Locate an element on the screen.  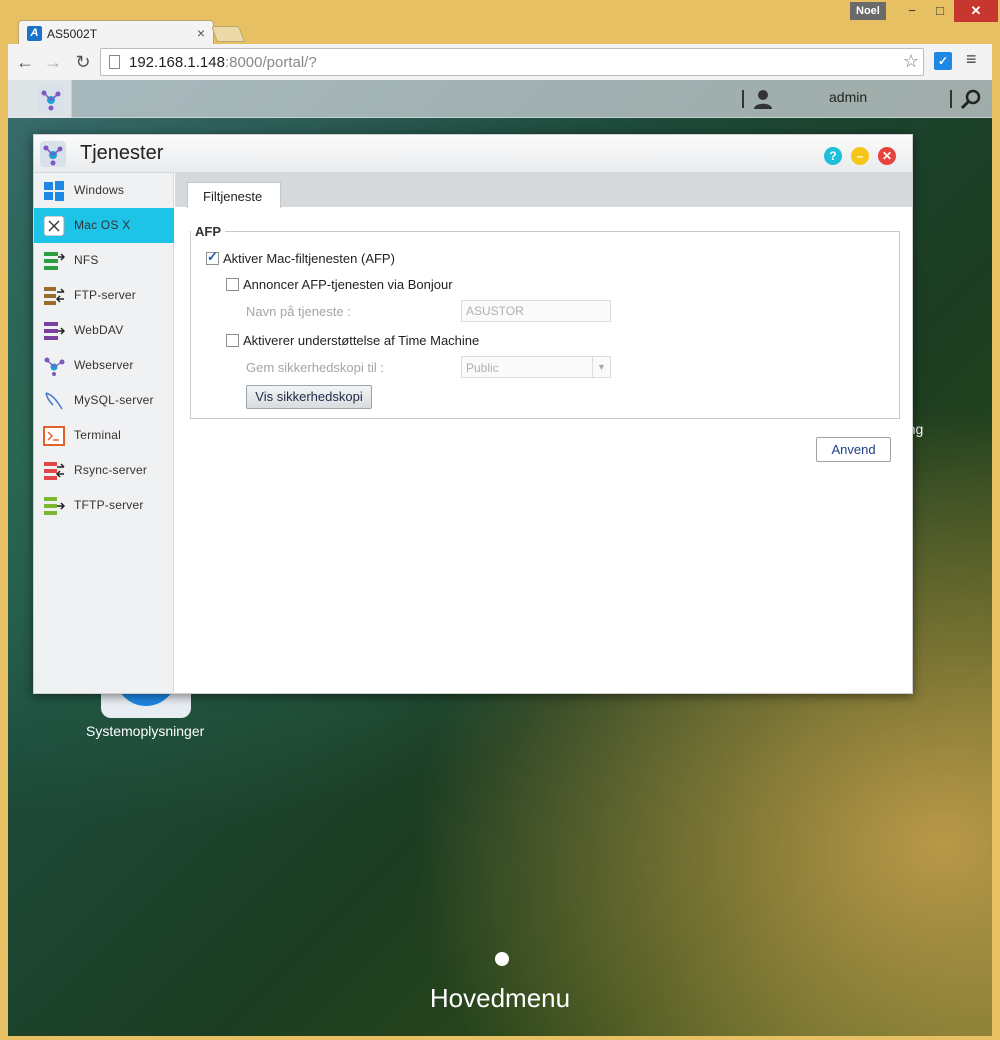
sidebar-item-label: Windows is located at coordinates (99, 190).